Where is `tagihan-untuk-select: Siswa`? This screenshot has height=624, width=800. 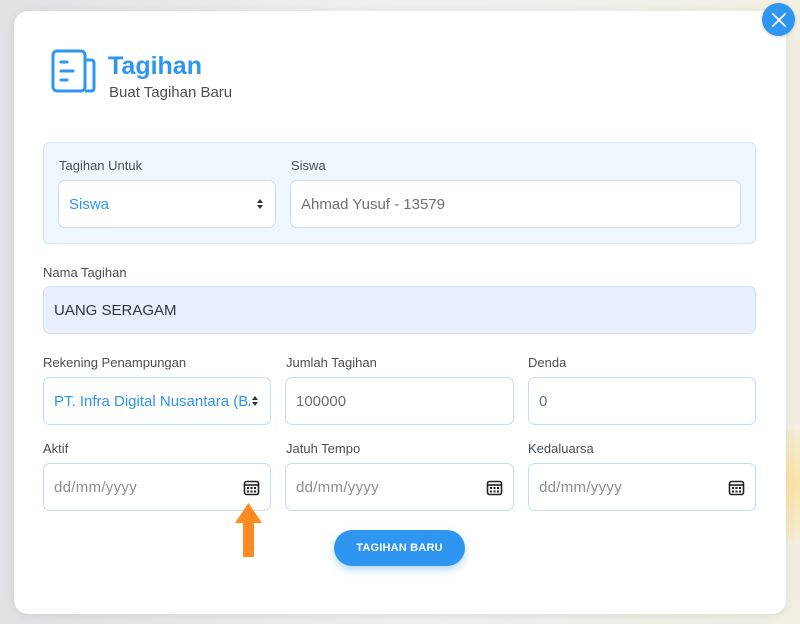 tagihan-untuk-select: Siswa is located at coordinates (167, 204).